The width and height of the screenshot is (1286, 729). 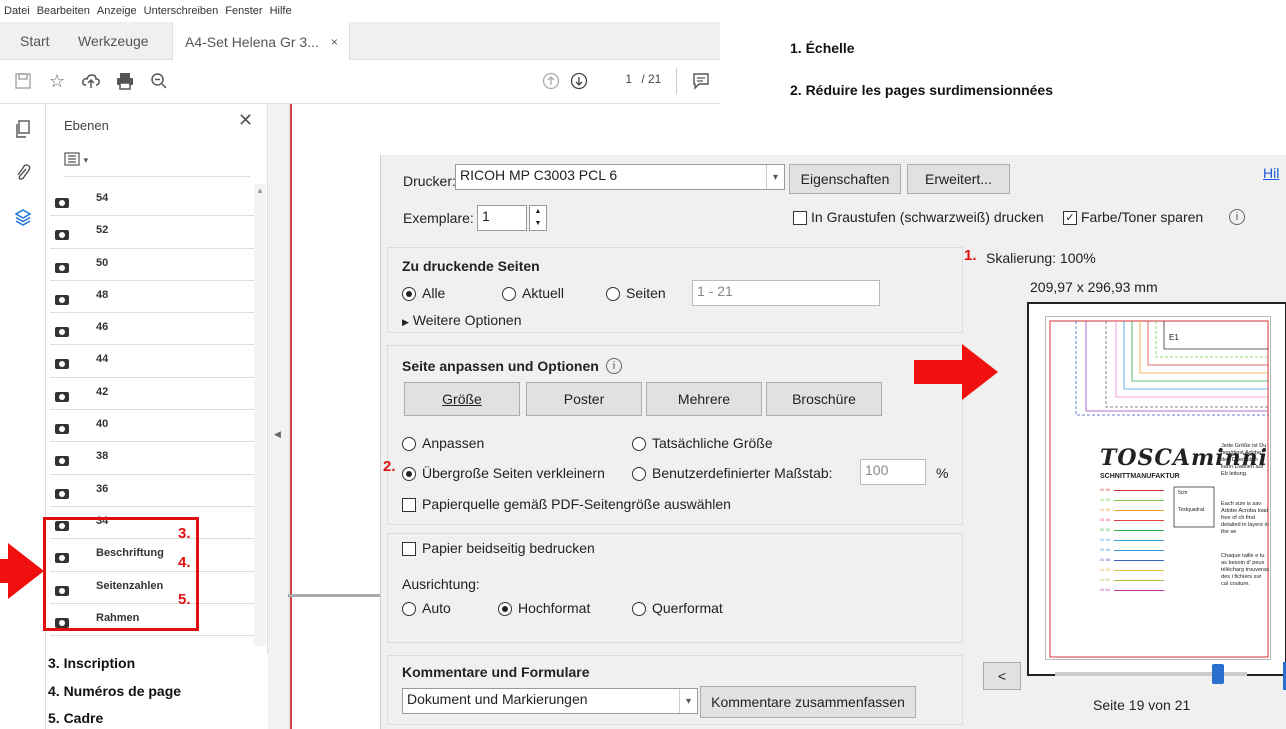 What do you see at coordinates (620, 177) in the screenshot?
I see `printer-select: RICOH MP C3003 PCL 6 ▾` at bounding box center [620, 177].